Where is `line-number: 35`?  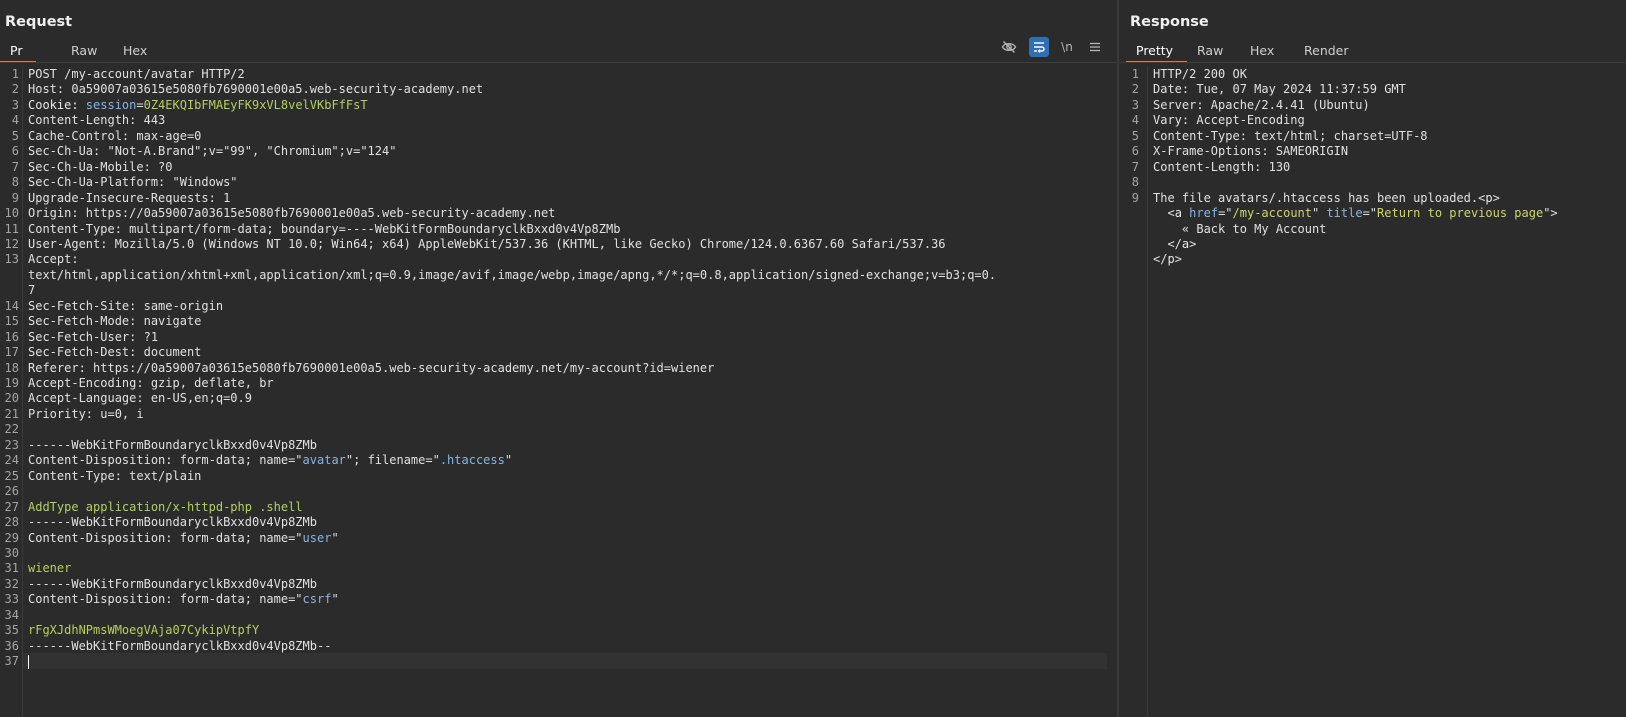
line-number: 35 is located at coordinates (11, 630).